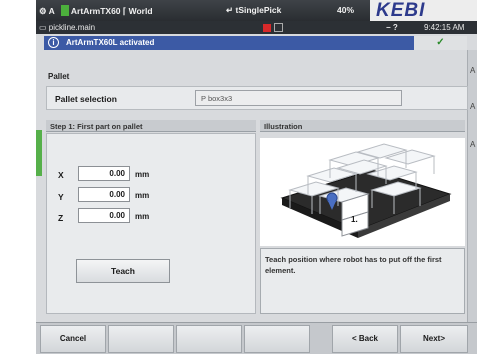 The width and height of the screenshot is (477, 354). Describe the element at coordinates (267, 28) in the screenshot. I see `stop-indicator-icon` at that location.